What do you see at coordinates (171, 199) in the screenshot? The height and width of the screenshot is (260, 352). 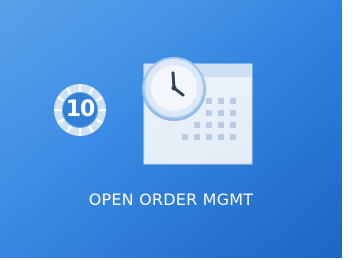 I see `tile-label: OPEN ORDER MGMT` at bounding box center [171, 199].